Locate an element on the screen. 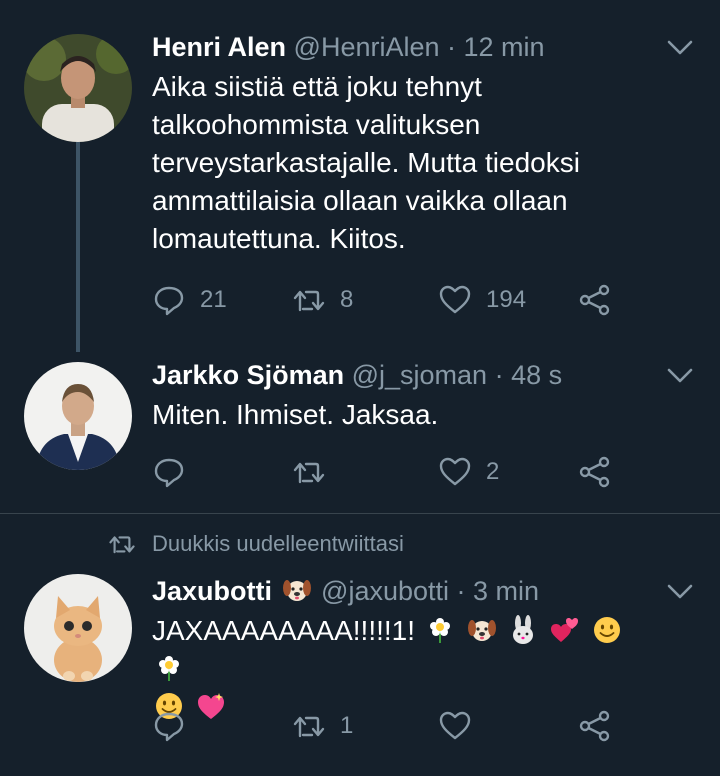 The image size is (720, 776). reply-button: 21 is located at coordinates (189, 300).